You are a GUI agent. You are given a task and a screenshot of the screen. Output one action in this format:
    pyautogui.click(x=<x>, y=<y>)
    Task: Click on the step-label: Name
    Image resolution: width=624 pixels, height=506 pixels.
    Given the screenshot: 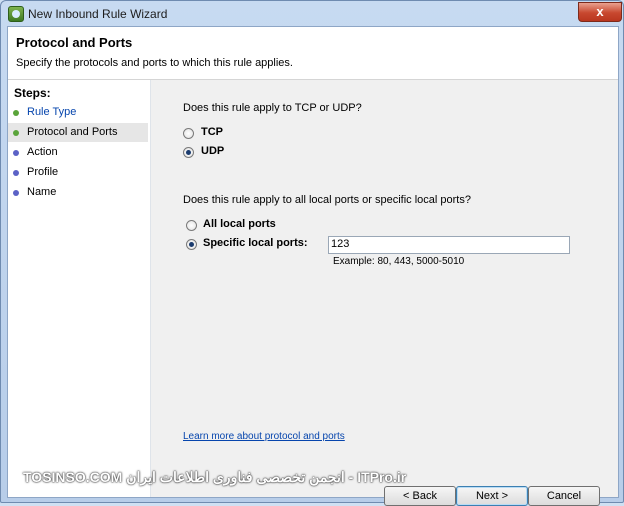 What is the action you would take?
    pyautogui.click(x=42, y=192)
    